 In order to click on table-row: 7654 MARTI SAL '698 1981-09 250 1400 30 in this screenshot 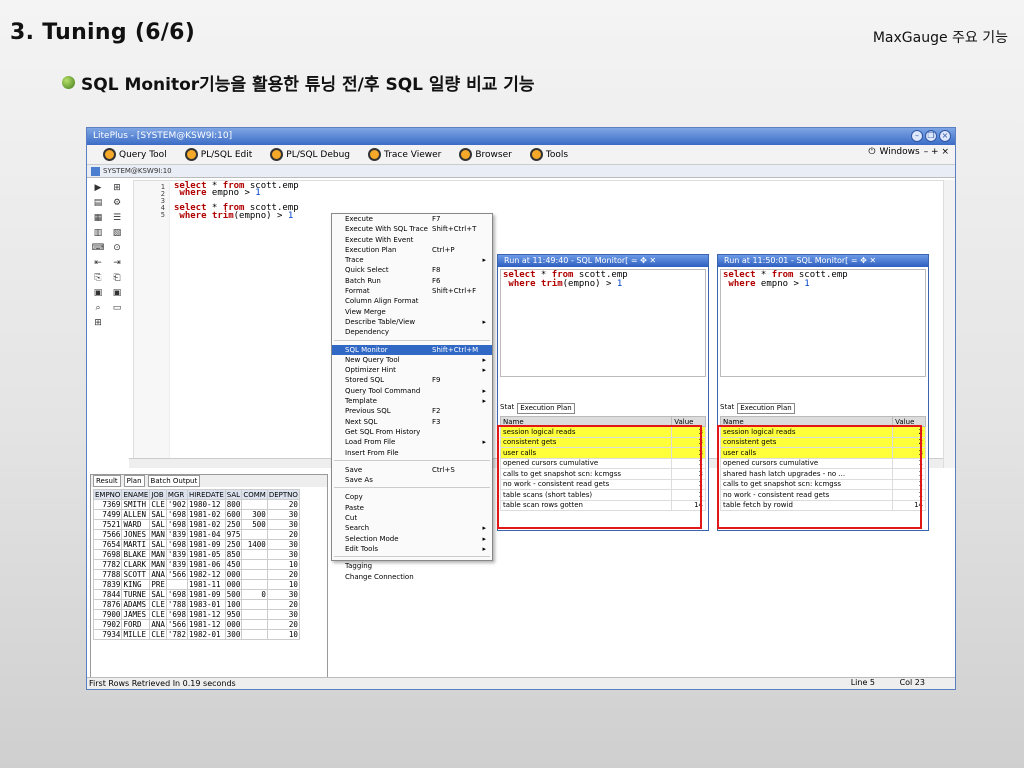, I will do `click(196, 544)`.